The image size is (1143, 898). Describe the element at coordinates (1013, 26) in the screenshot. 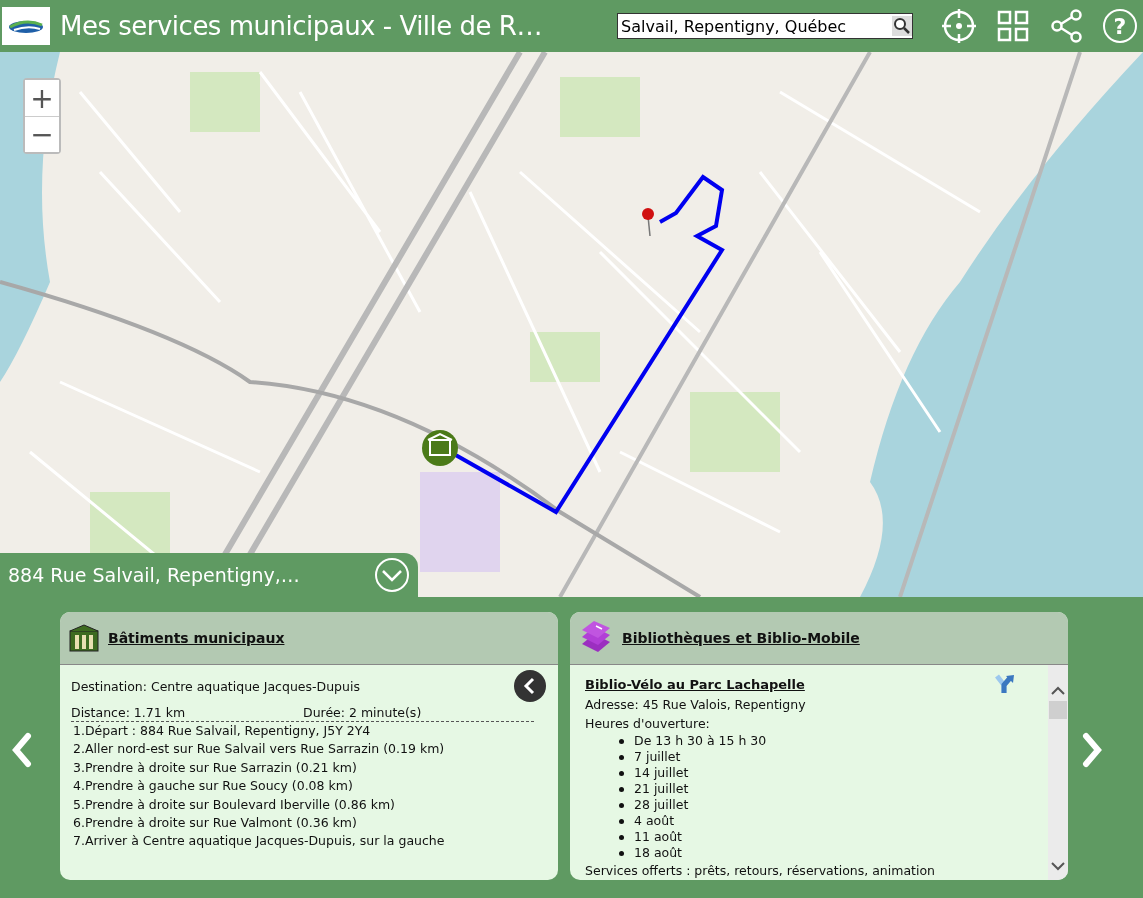

I see `grid-icon` at that location.